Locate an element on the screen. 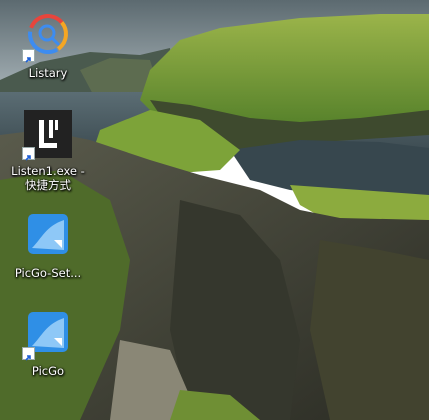  icon-label: PicGo is located at coordinates (48, 371).